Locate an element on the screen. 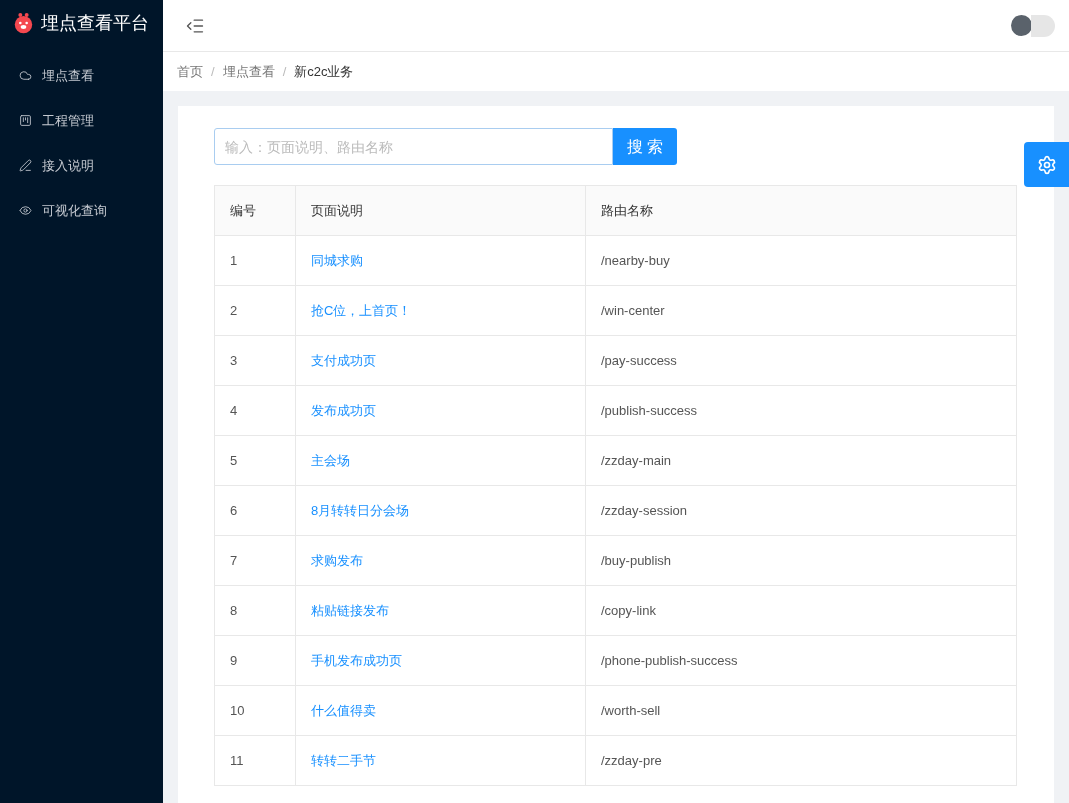 This screenshot has width=1069, height=803. table-cell: /copy-link is located at coordinates (628, 610).